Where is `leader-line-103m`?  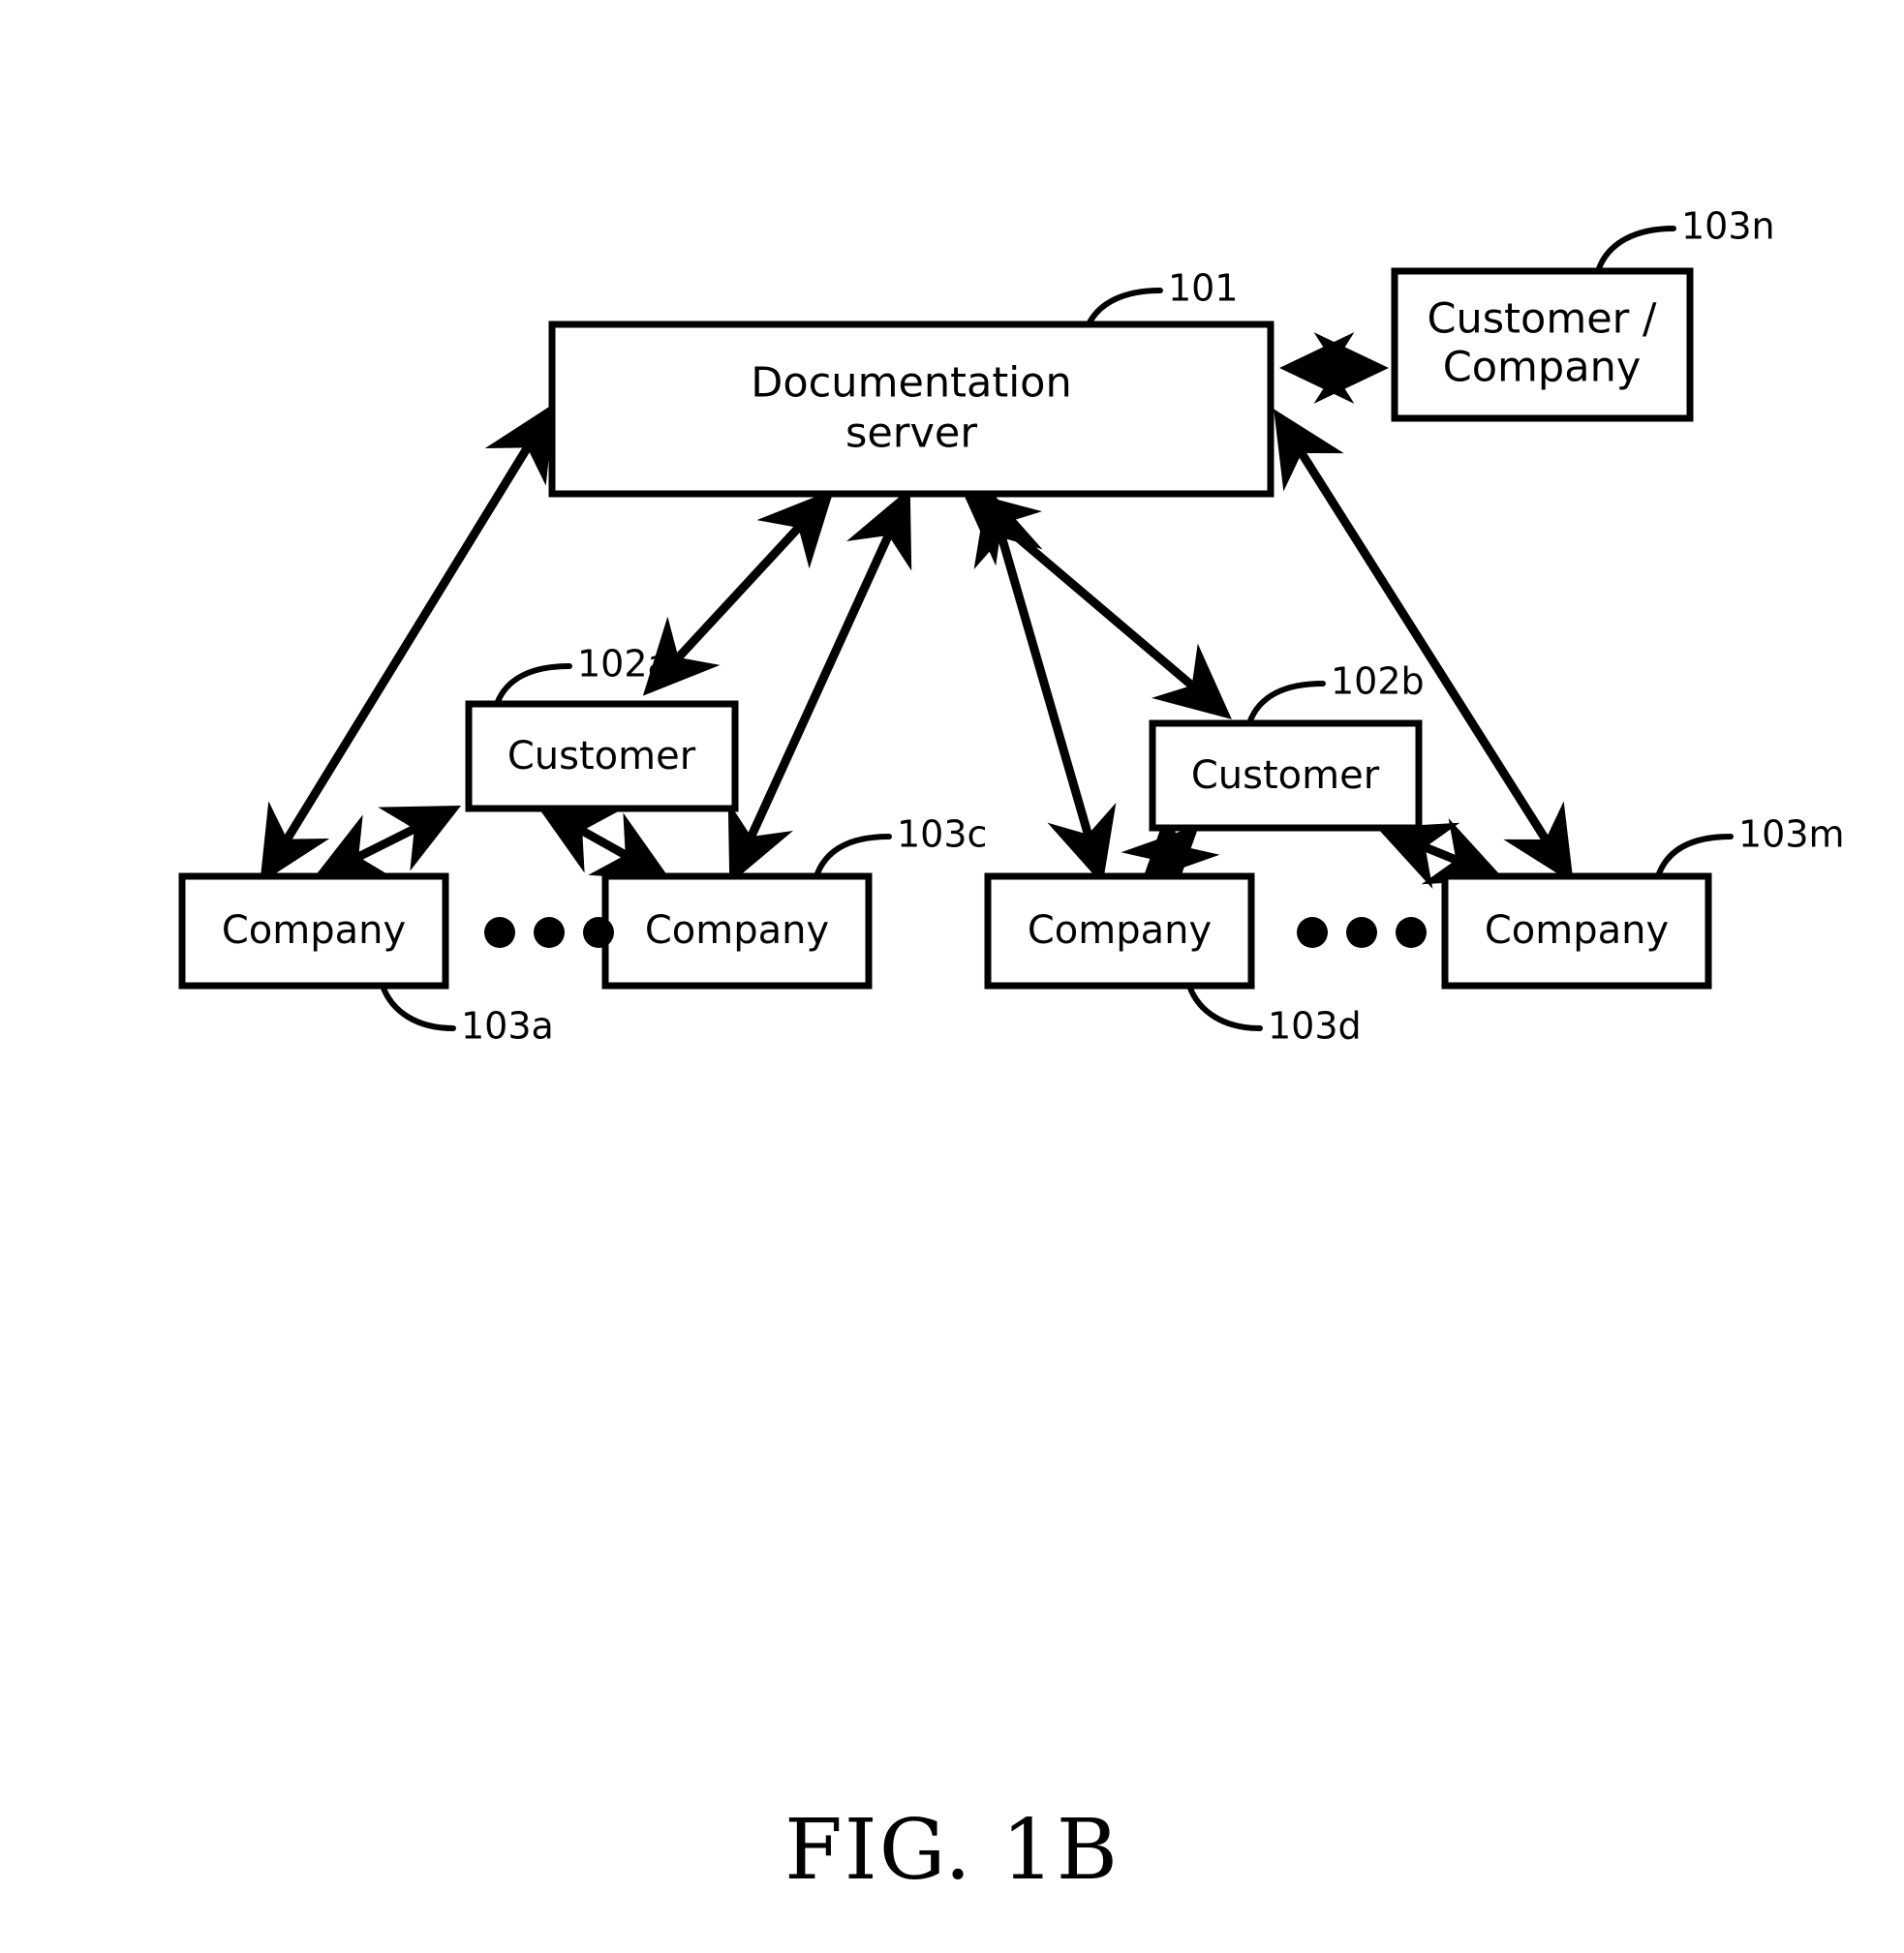
leader-line-103m is located at coordinates (1695, 856).